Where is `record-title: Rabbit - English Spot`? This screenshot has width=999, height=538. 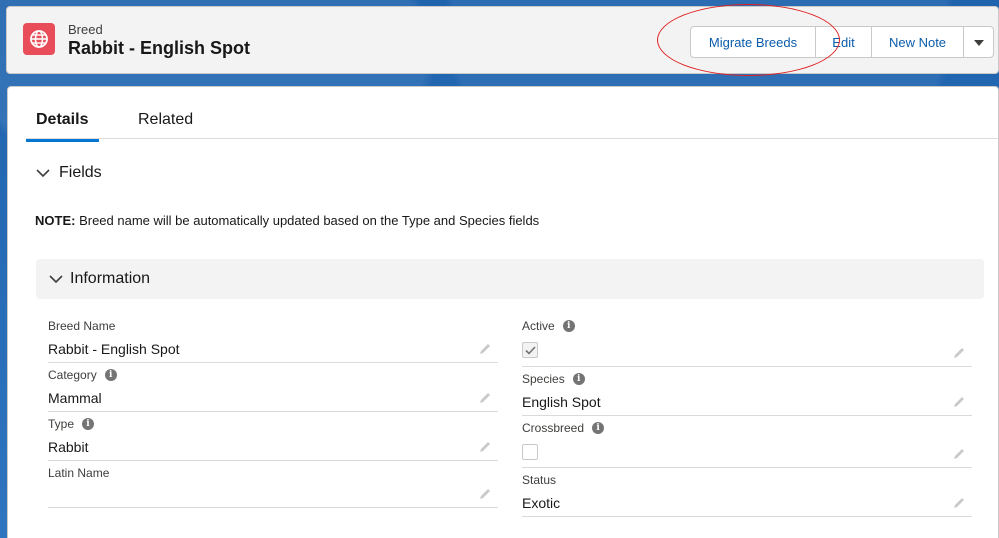 record-title: Rabbit - English Spot is located at coordinates (159, 48).